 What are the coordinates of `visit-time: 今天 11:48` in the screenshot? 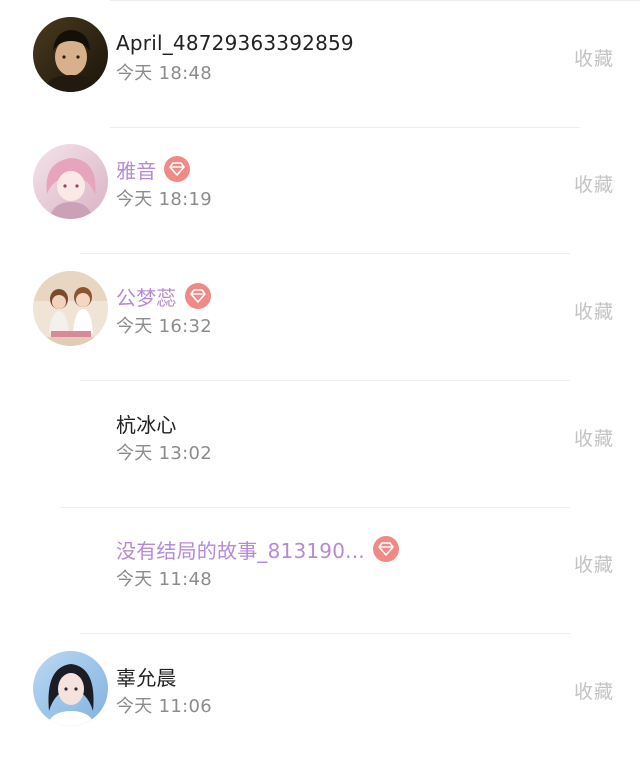 It's located at (164, 579).